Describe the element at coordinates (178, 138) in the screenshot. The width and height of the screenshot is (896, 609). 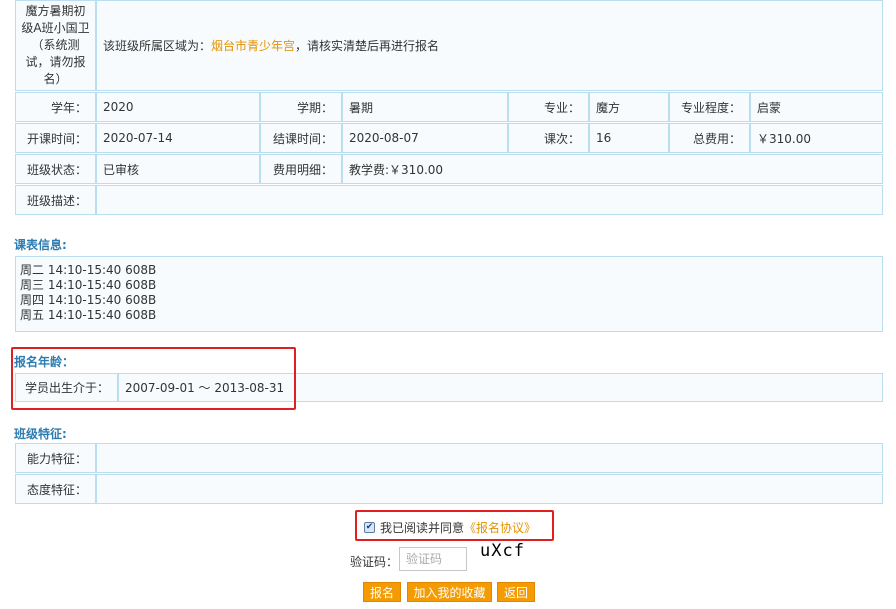
I see `start-value: 2020-07-14` at that location.